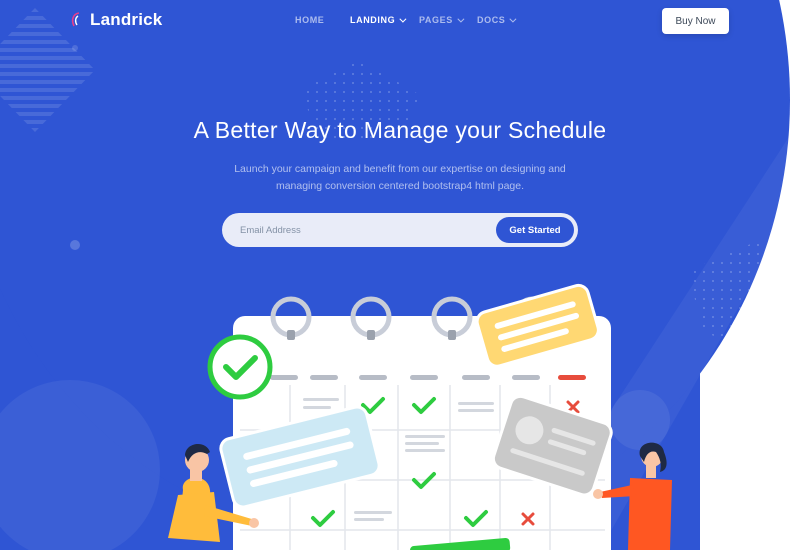 The width and height of the screenshot is (800, 550). I want to click on brand-logo: Landrick, so click(116, 20).